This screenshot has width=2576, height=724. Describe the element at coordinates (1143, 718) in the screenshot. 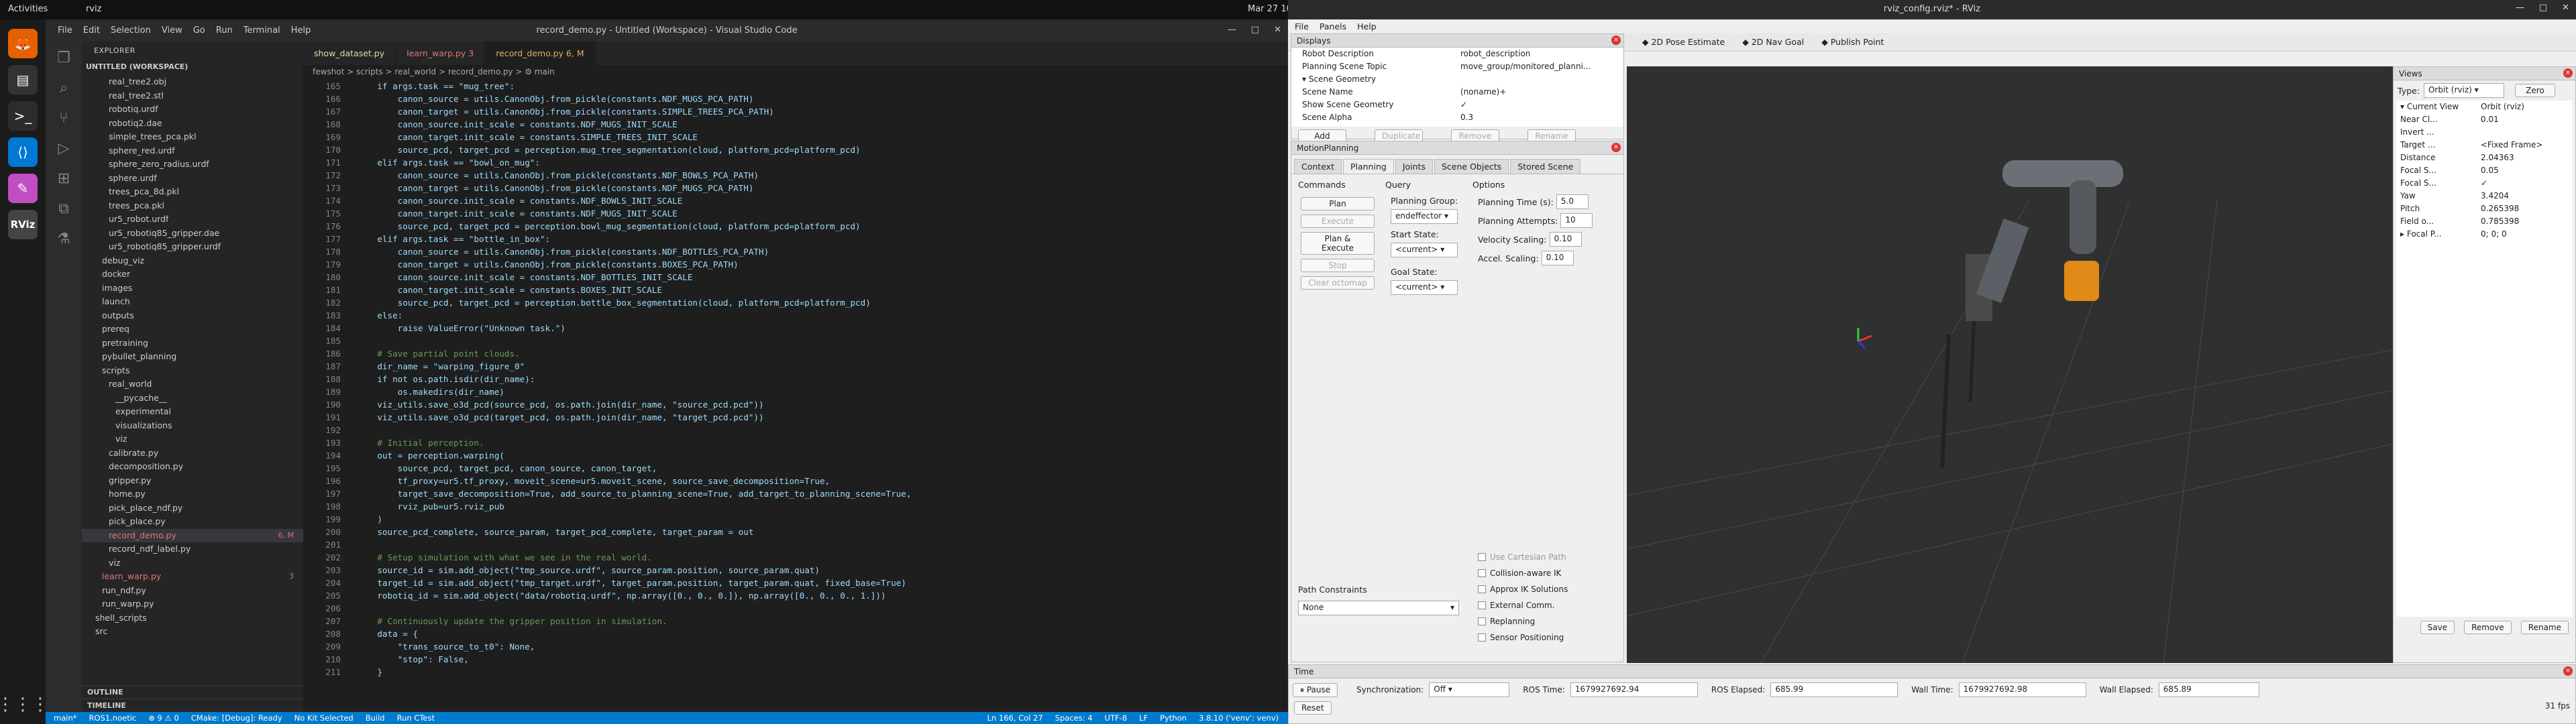

I see `eol-status: LF` at that location.